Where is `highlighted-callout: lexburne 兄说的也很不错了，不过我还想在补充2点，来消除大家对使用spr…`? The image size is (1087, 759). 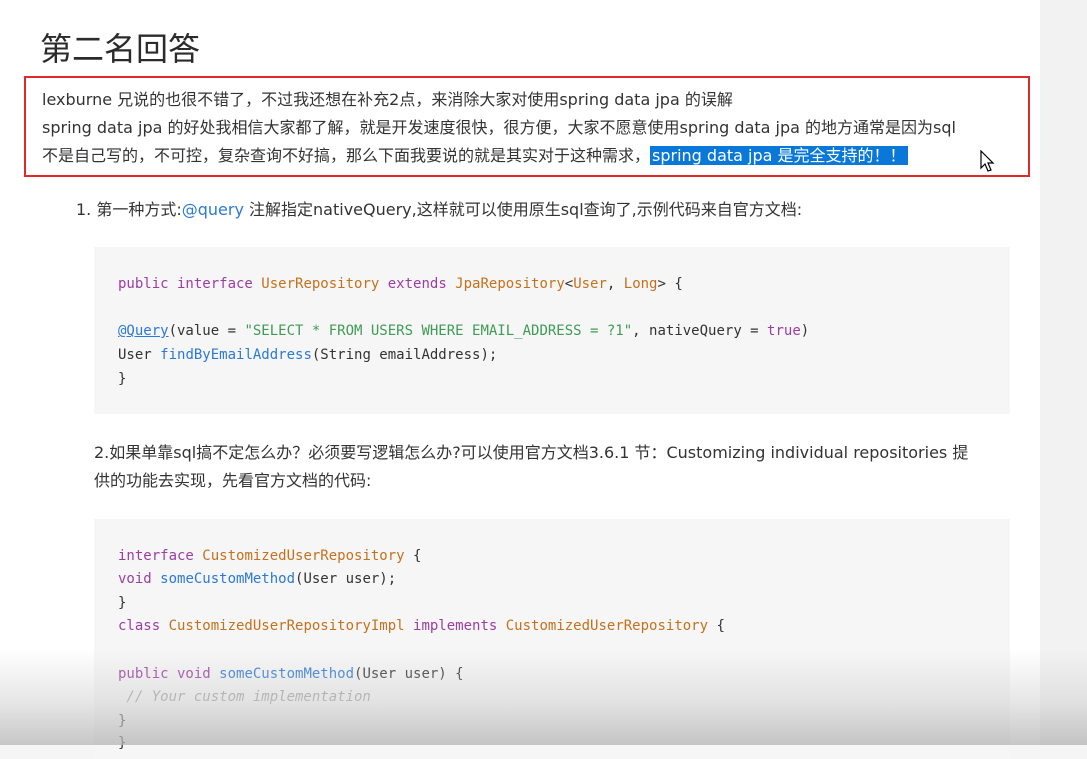
highlighted-callout: lexburne 兄说的也很不错了，不过我还想在补充2点，来消除大家对使用spr… is located at coordinates (527, 126).